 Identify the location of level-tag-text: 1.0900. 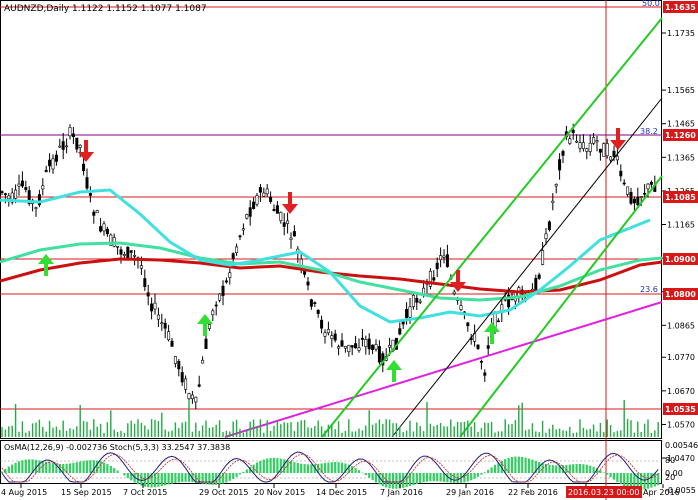
(680, 259).